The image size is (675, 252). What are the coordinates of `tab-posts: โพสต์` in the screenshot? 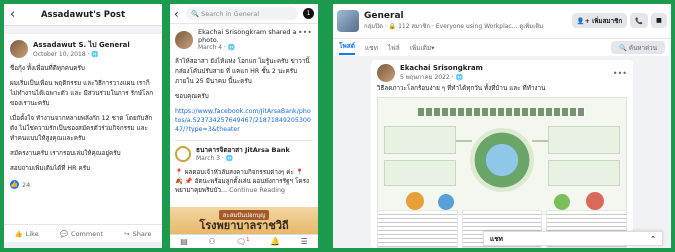 It's located at (347, 48).